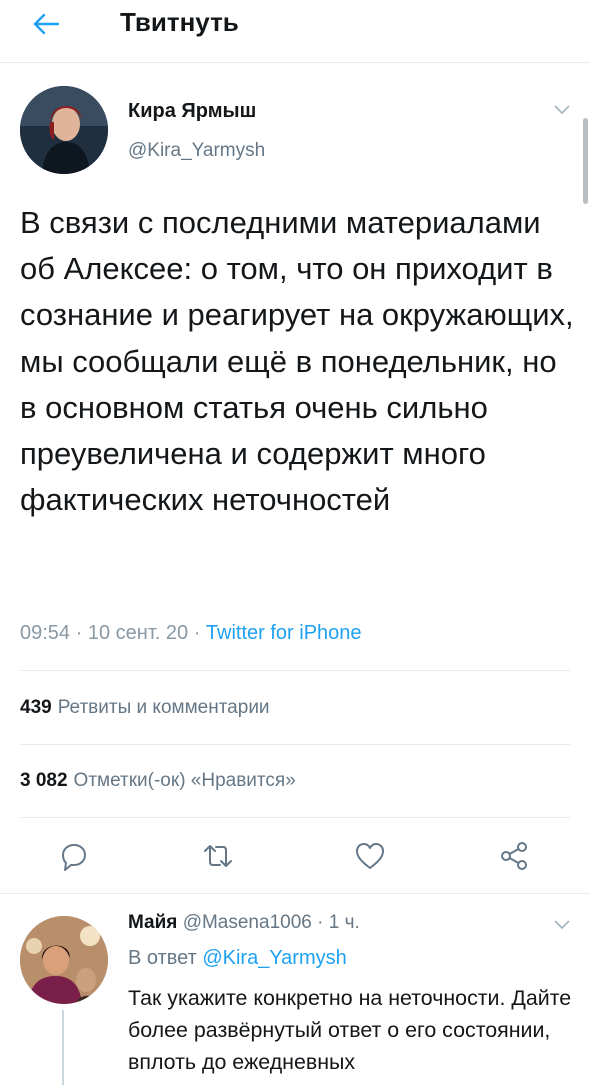 The height and width of the screenshot is (1085, 590). Describe the element at coordinates (284, 633) in the screenshot. I see `tweet-source-link: Twitter for iPhone` at that location.